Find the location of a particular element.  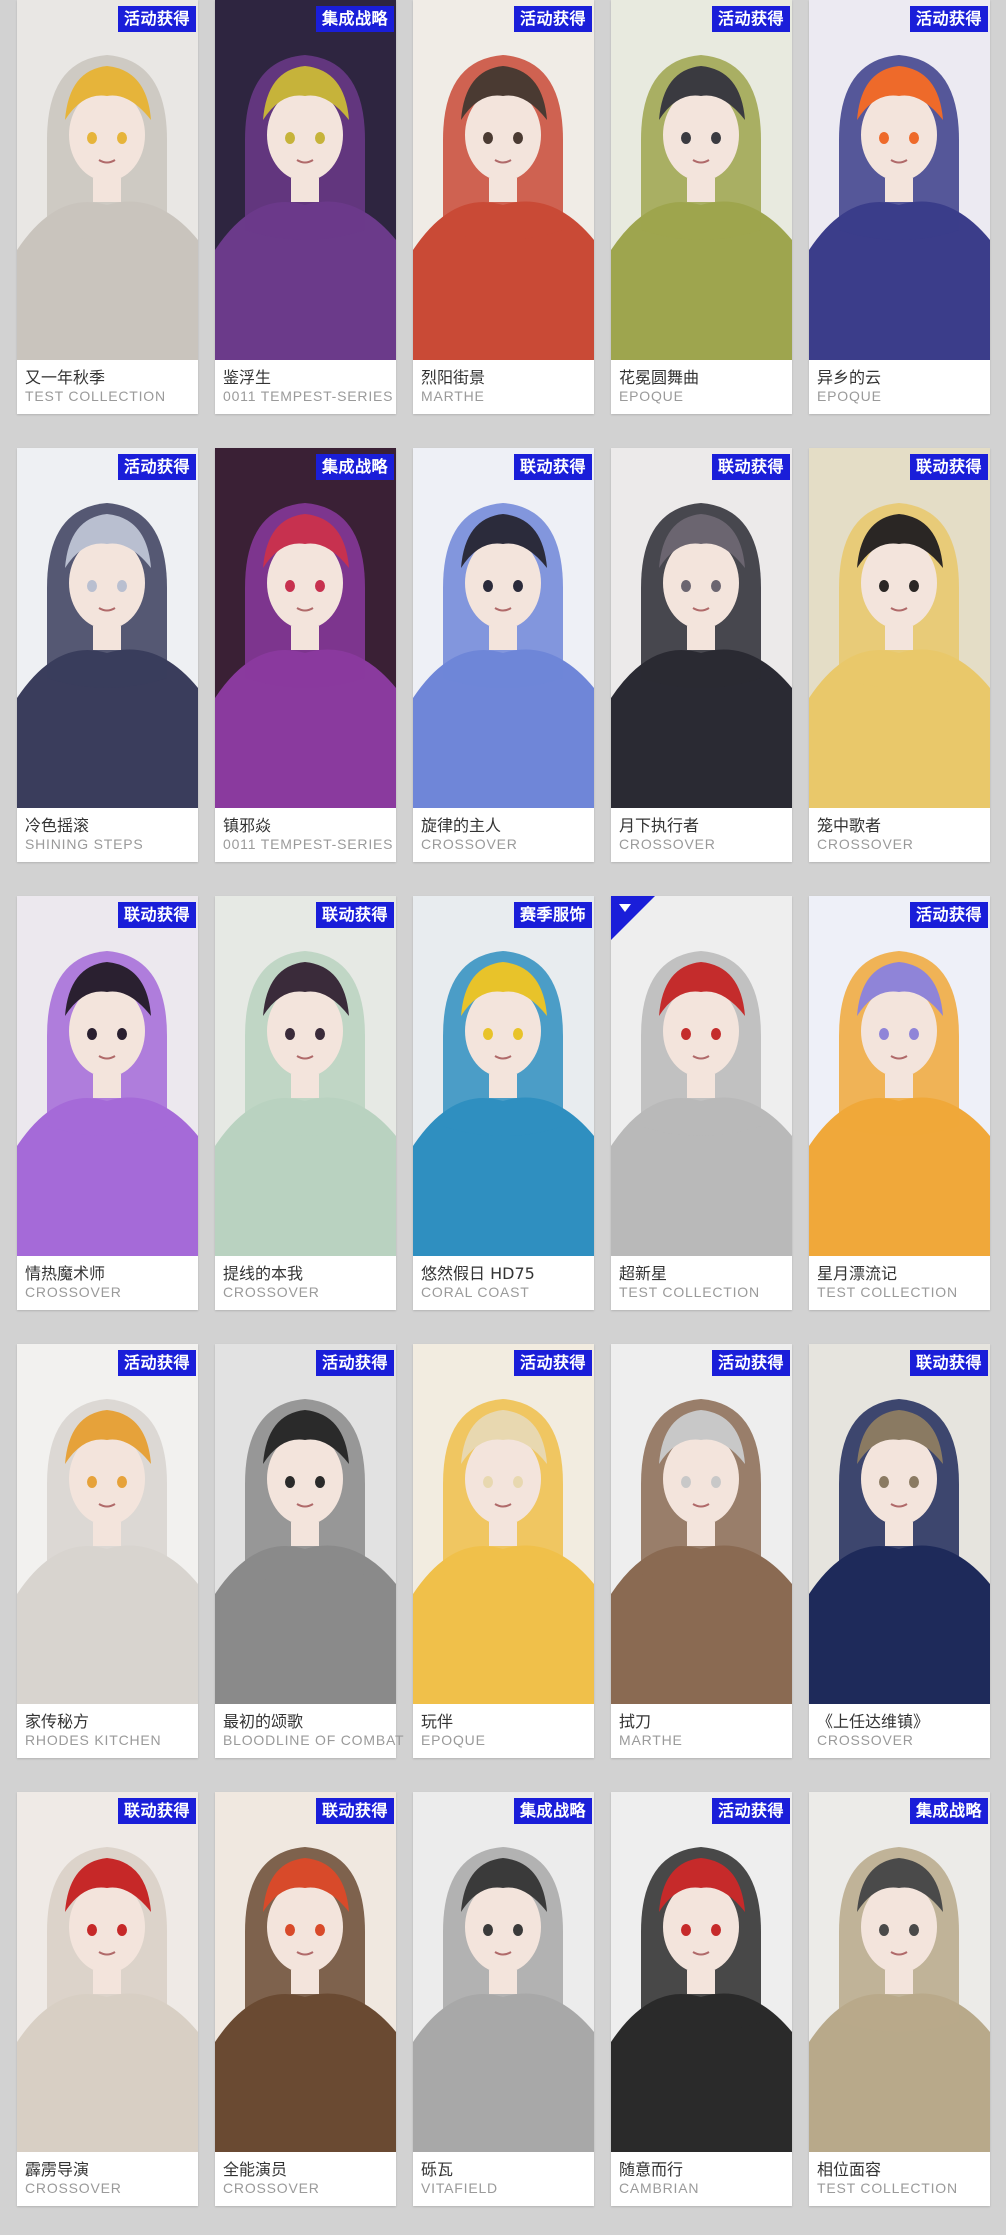

skin-card: 活动获得 又一年秋季 TEST COLLECTION is located at coordinates (107, 207).